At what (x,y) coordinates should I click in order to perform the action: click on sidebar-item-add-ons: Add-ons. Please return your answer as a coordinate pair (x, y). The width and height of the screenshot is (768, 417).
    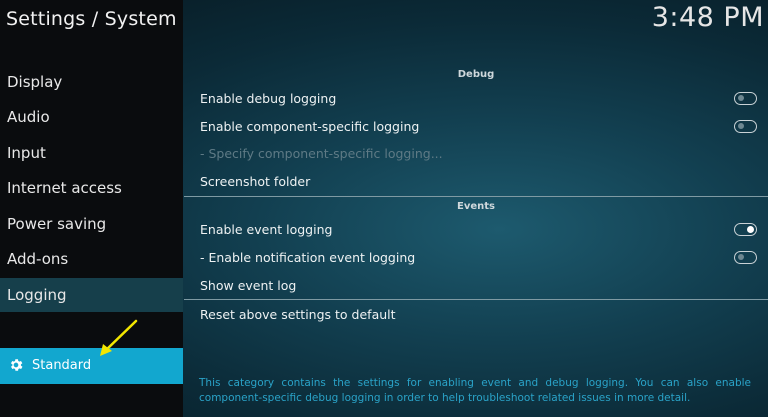
    Looking at the image, I should click on (91, 259).